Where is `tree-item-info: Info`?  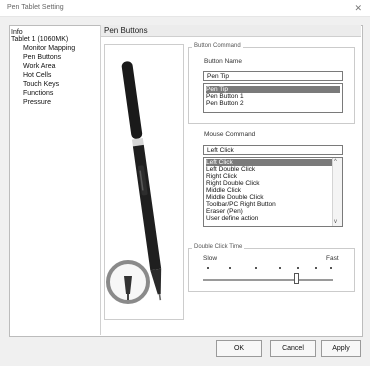
tree-item-info: Info is located at coordinates (17, 32).